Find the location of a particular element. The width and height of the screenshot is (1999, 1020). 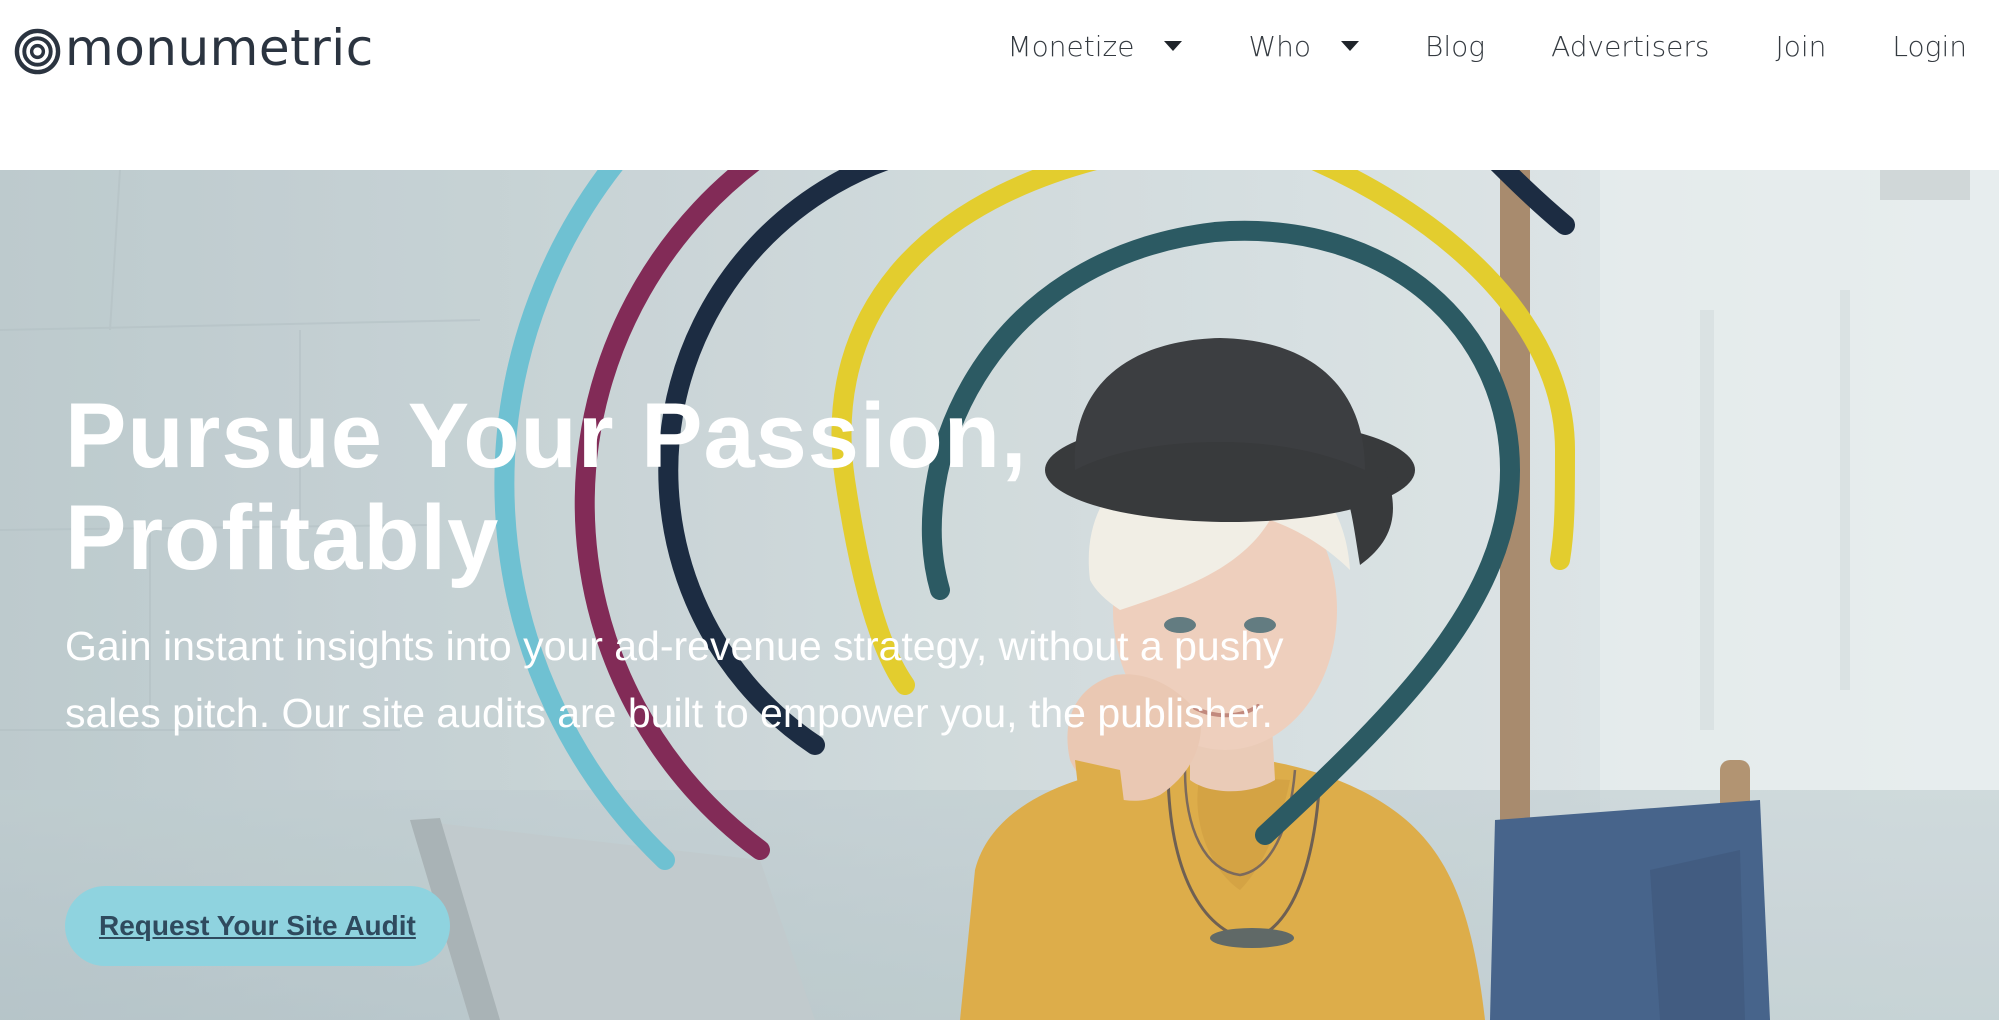

nav-item-label: Advertisers is located at coordinates (1630, 46).